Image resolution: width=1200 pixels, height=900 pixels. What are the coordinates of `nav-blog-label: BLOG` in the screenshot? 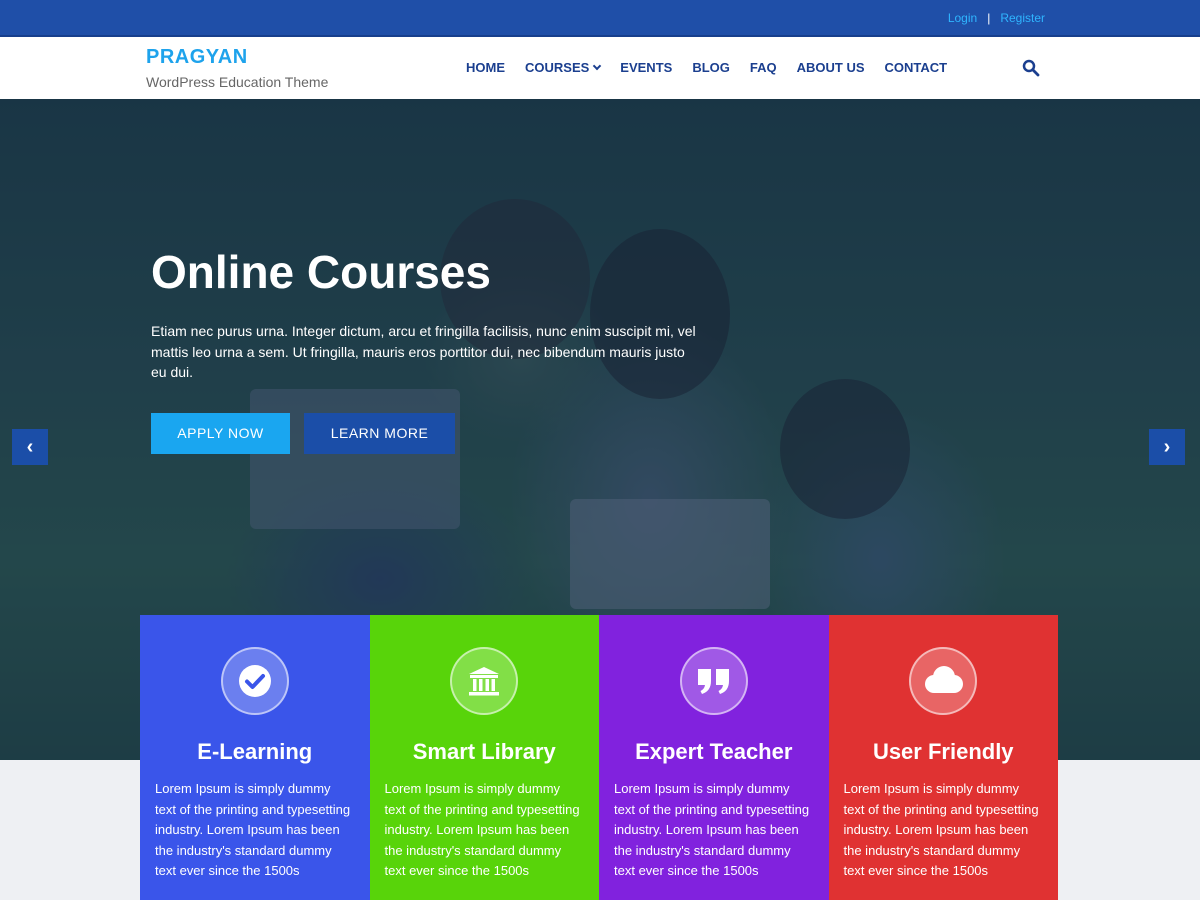 It's located at (711, 67).